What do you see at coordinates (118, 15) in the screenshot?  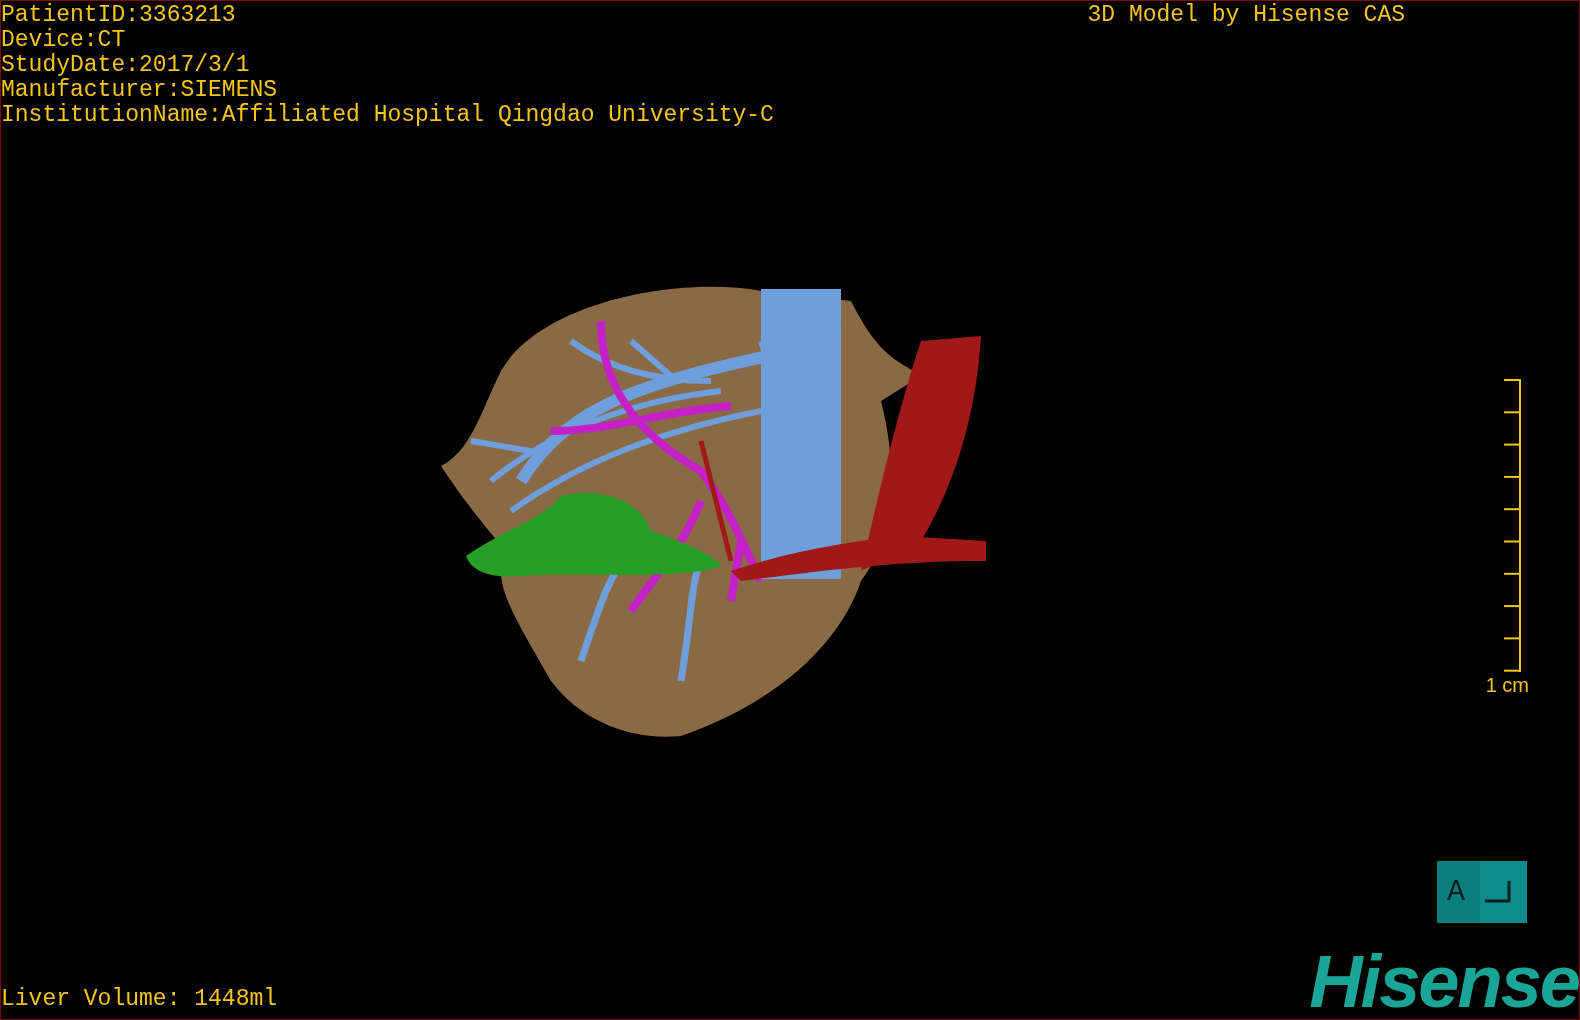 I see `patient-info-text: PatientID:3363213` at bounding box center [118, 15].